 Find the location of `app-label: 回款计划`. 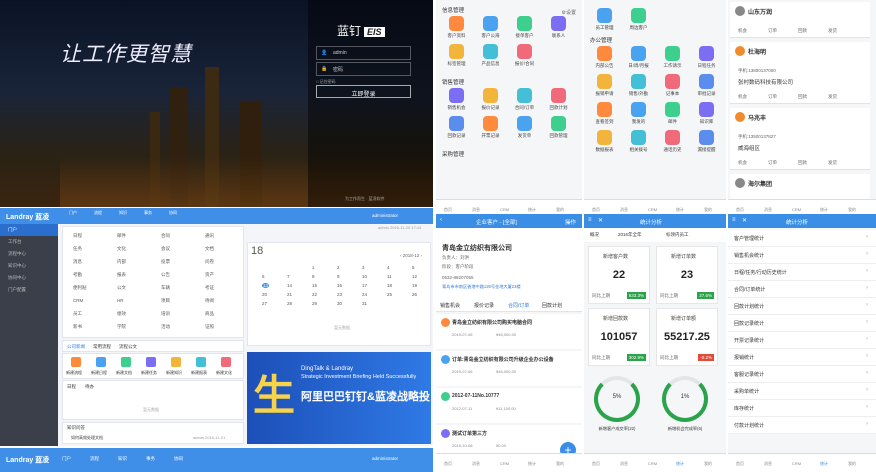

app-label: 回款计划 is located at coordinates (558, 108).